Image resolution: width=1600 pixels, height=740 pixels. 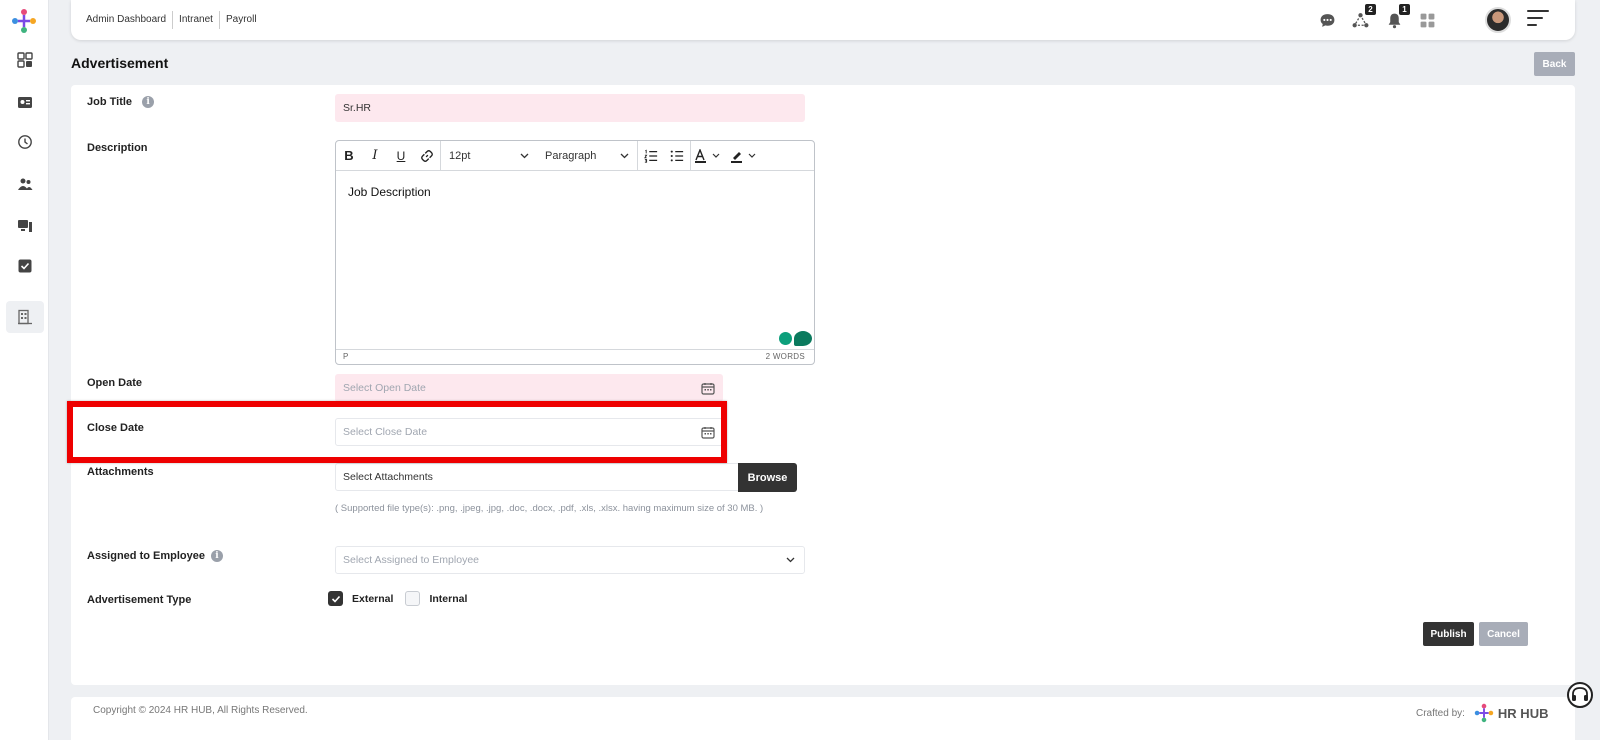 I want to click on grammarly-icon, so click(x=803, y=338).